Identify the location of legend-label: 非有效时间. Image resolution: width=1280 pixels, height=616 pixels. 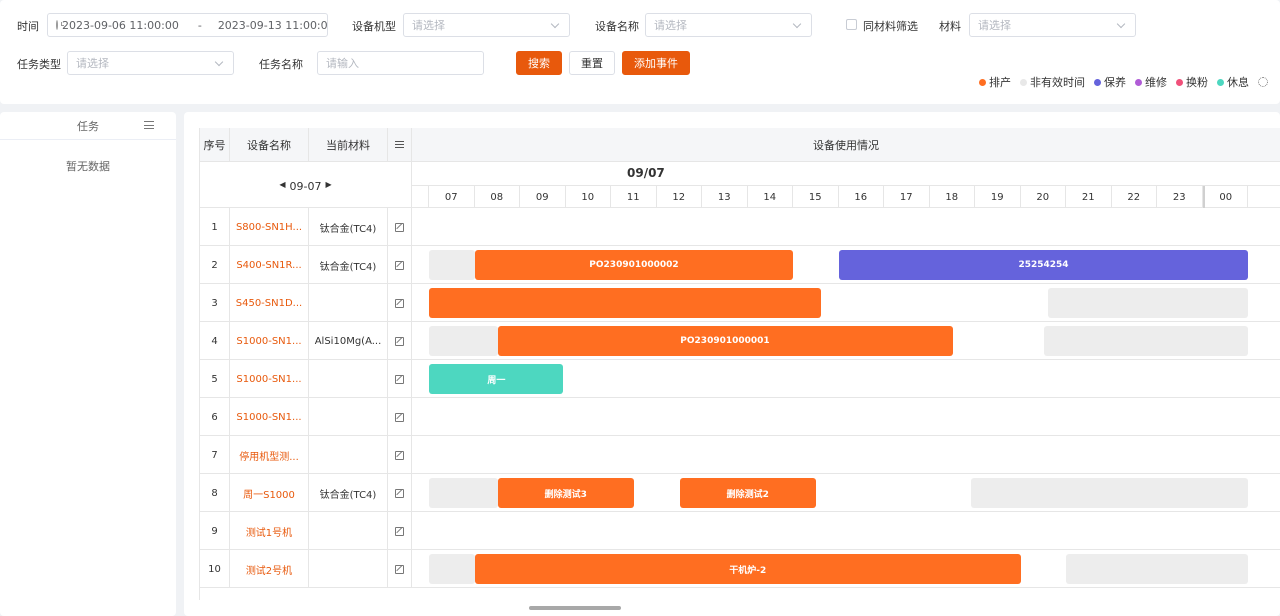
(1057, 82).